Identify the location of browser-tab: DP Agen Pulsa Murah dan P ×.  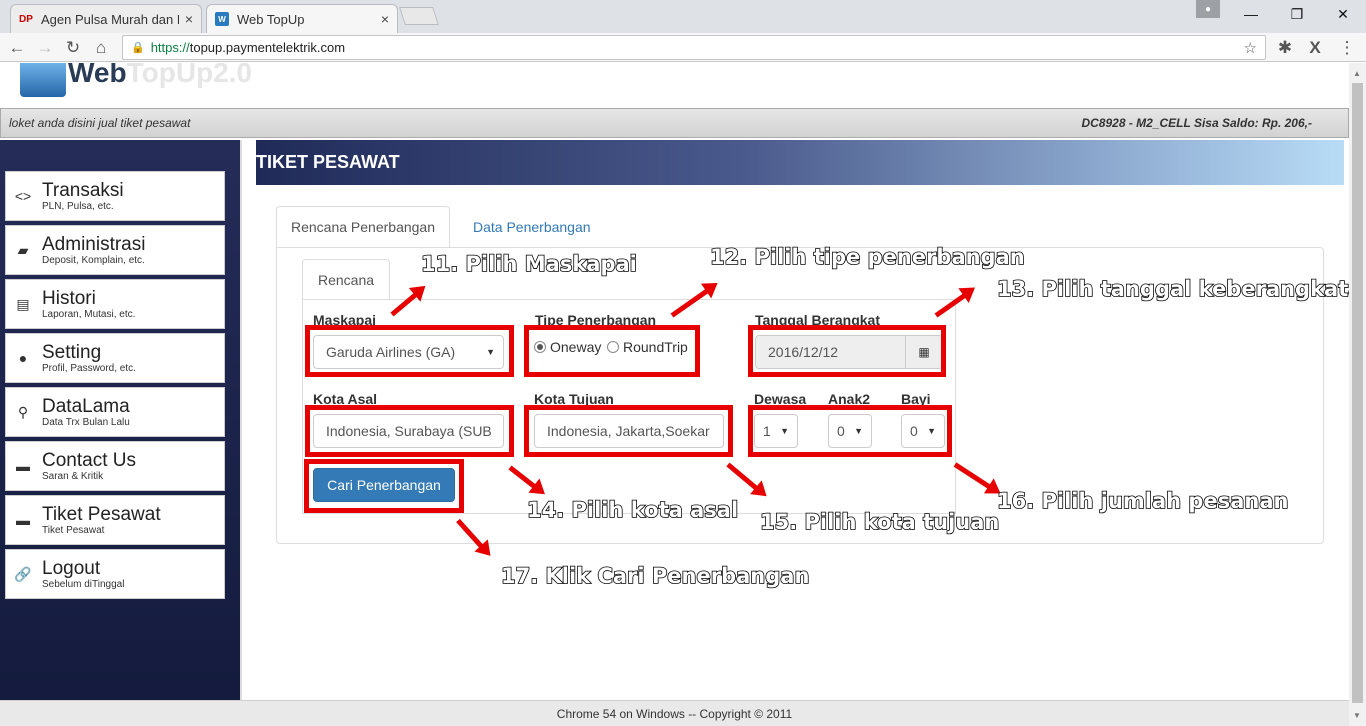
(106, 18).